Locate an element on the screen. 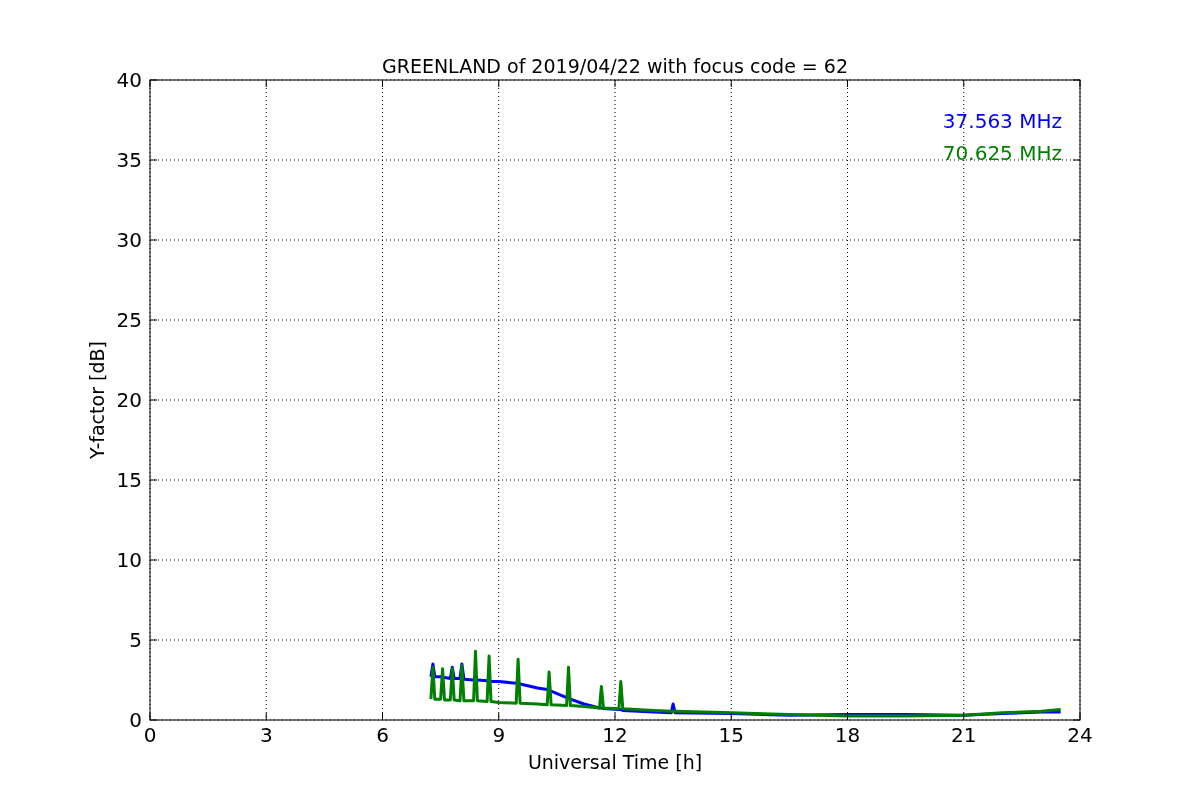  x-tick-label: 3 is located at coordinates (266, 735).